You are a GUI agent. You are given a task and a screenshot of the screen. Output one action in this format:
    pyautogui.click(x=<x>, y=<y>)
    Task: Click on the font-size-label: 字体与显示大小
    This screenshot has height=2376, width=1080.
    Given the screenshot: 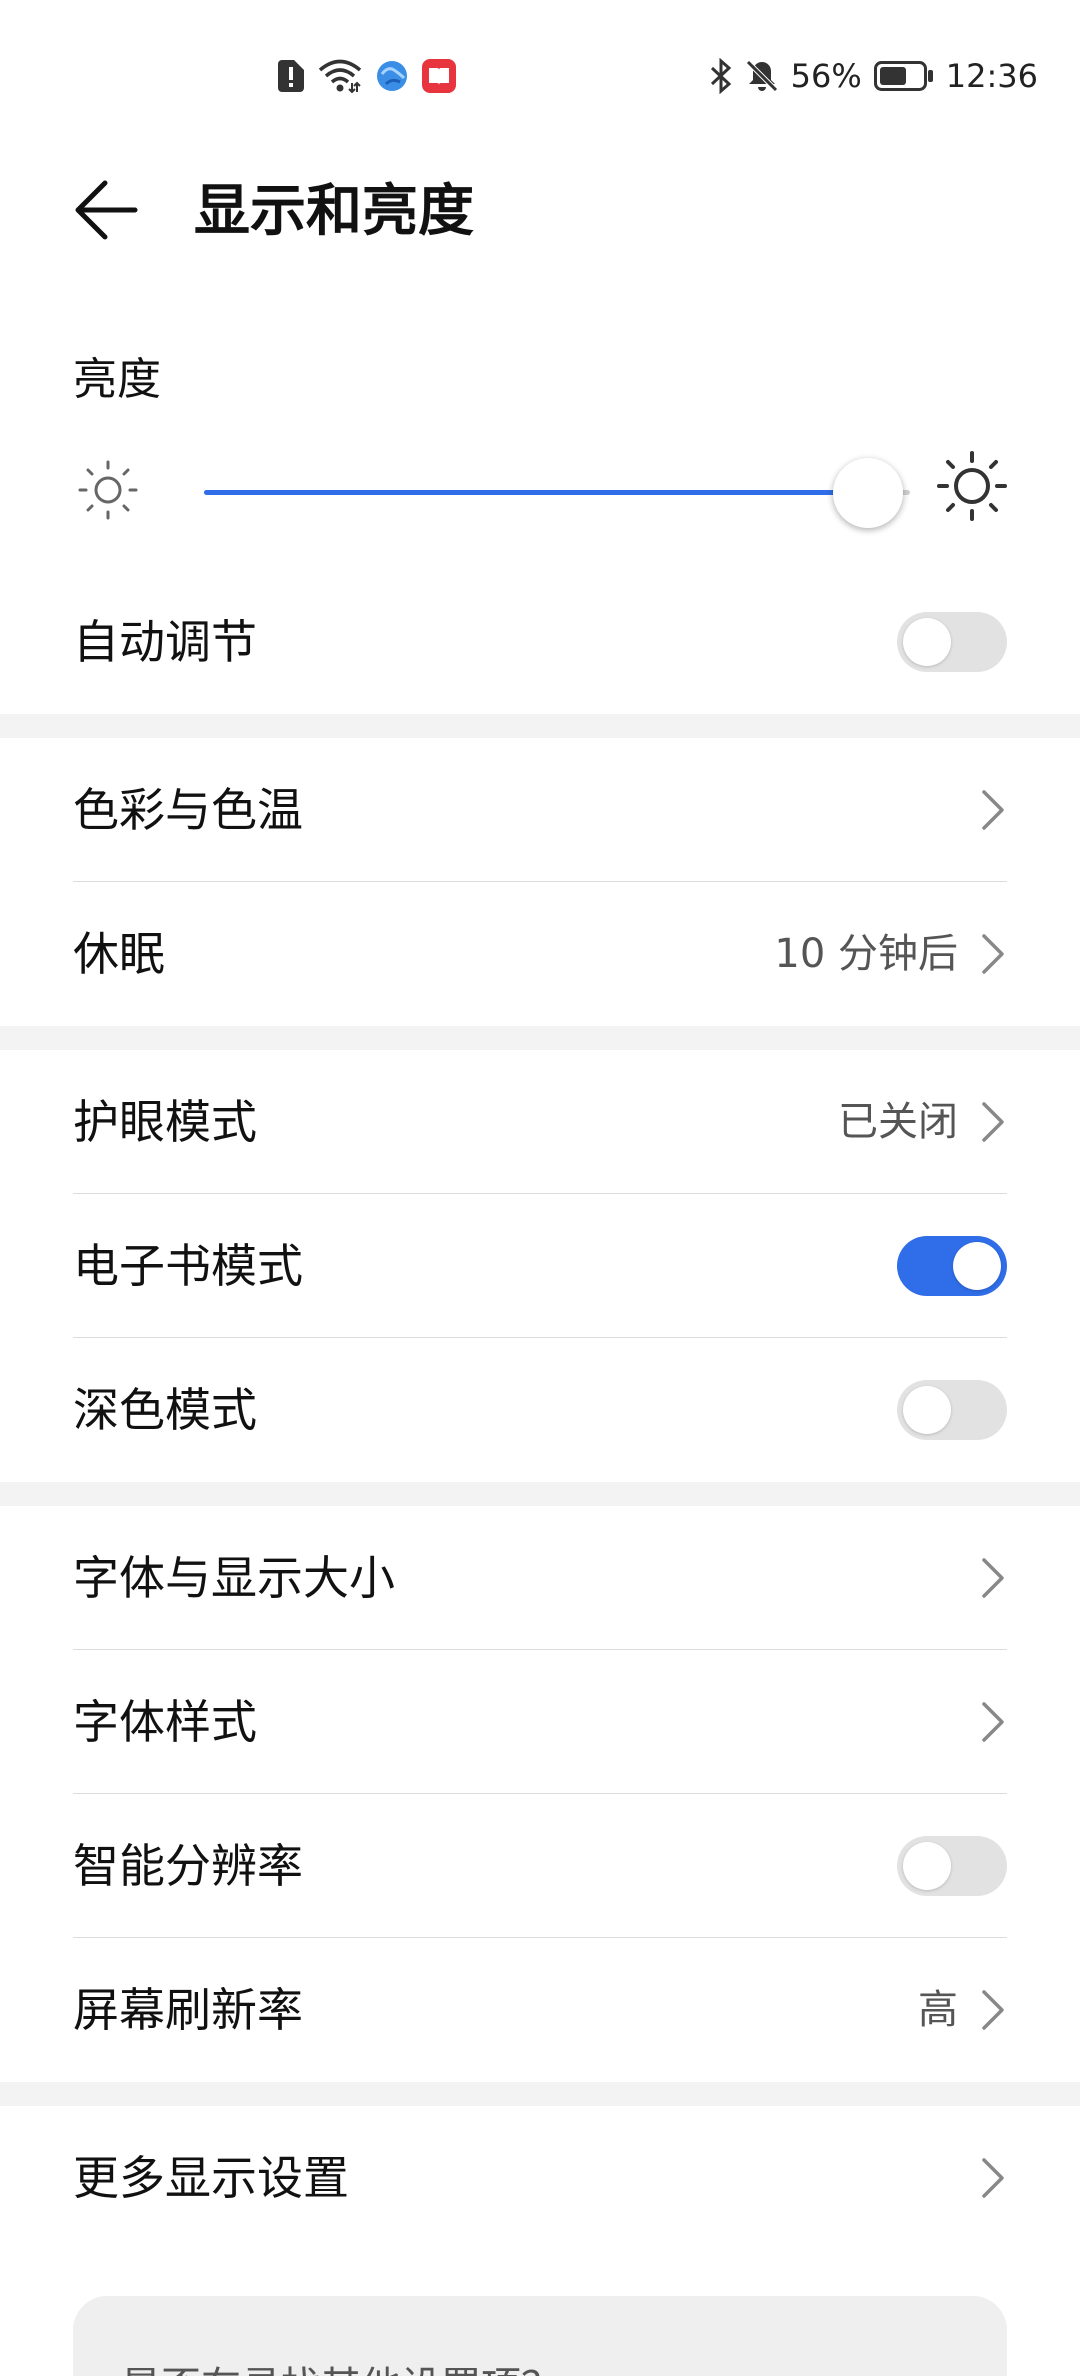 What is the action you would take?
    pyautogui.click(x=234, y=1578)
    